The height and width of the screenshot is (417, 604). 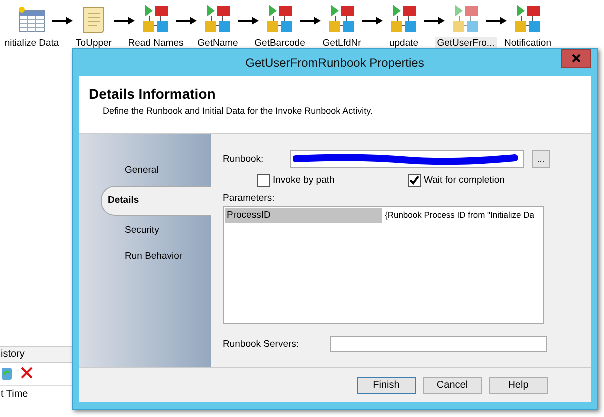 What do you see at coordinates (462, 215) in the screenshot?
I see `table-cell: {Runbook Process ID from "Initialize Da` at bounding box center [462, 215].